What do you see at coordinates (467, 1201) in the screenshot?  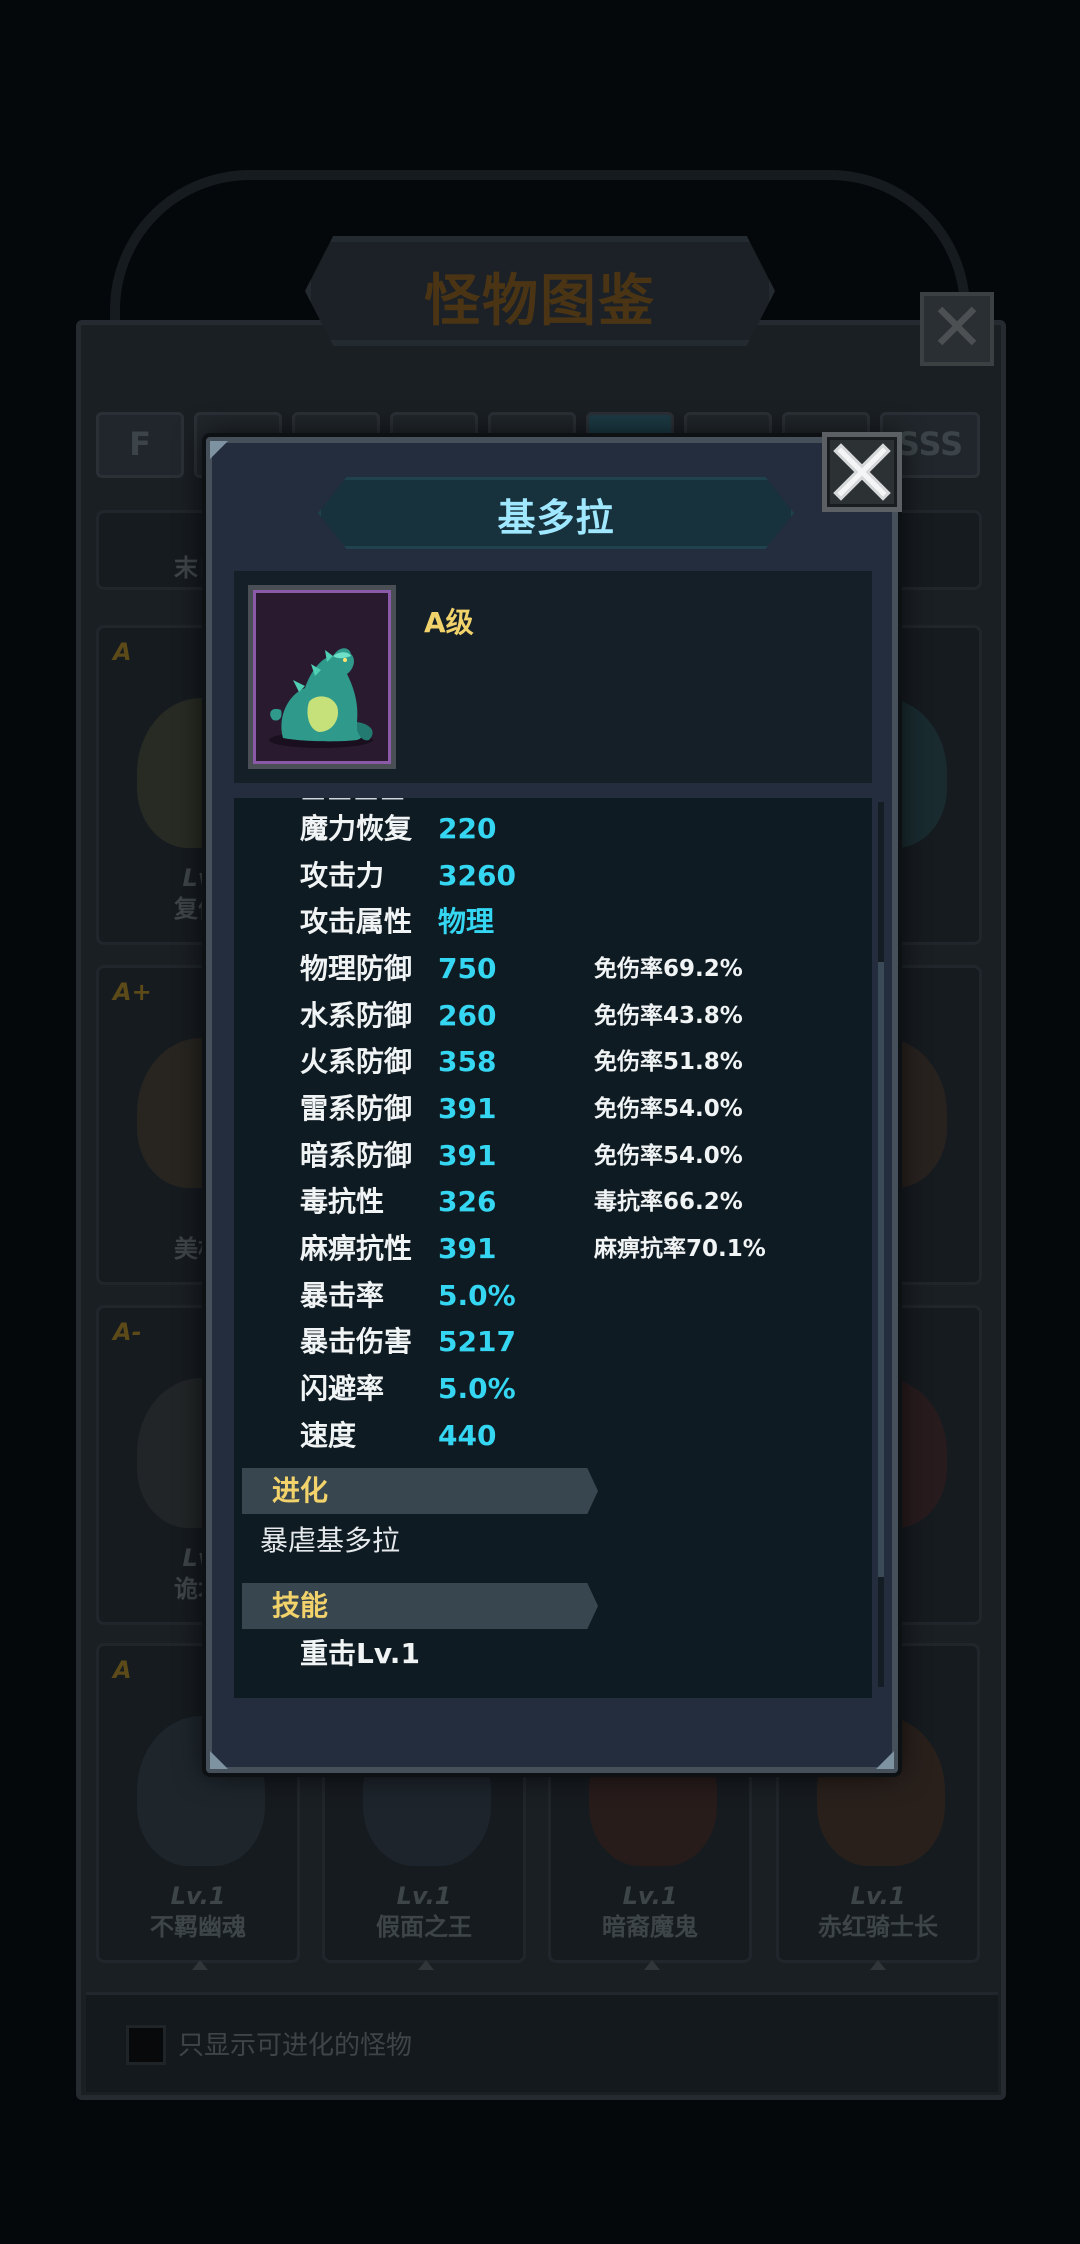 I see `stat-value: 326` at bounding box center [467, 1201].